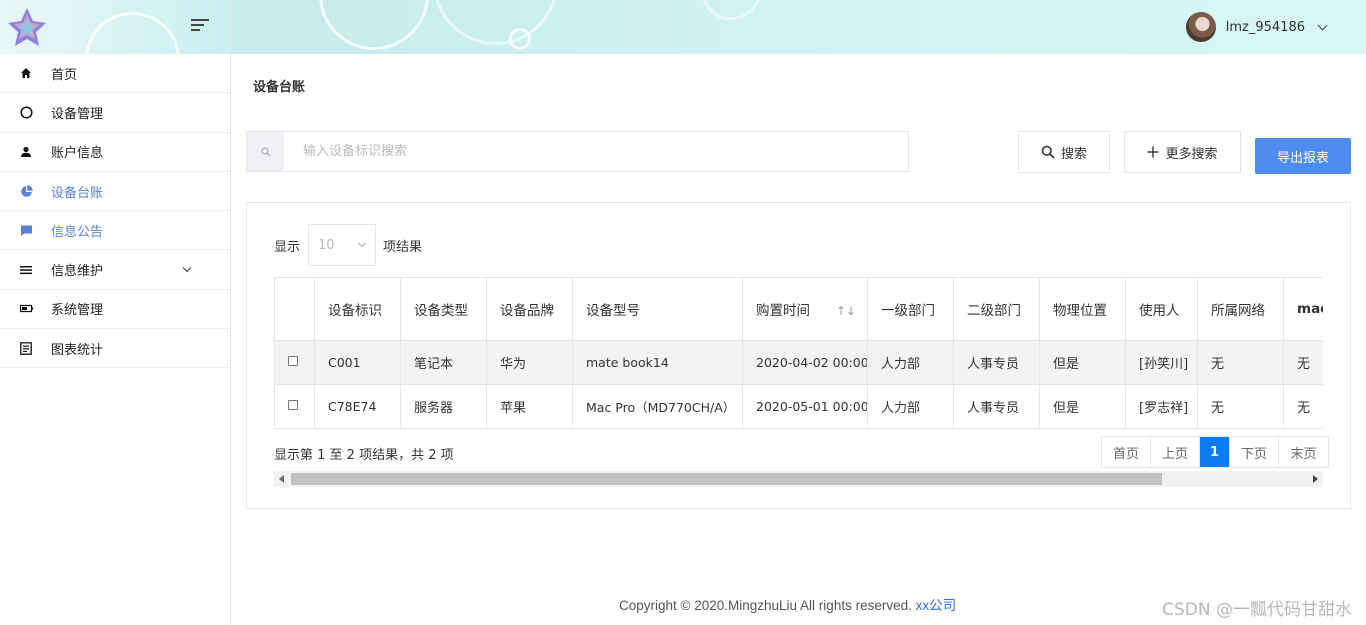 This screenshot has height=625, width=1366. I want to click on sidebar-item-system-management: 系统管理, so click(115, 310).